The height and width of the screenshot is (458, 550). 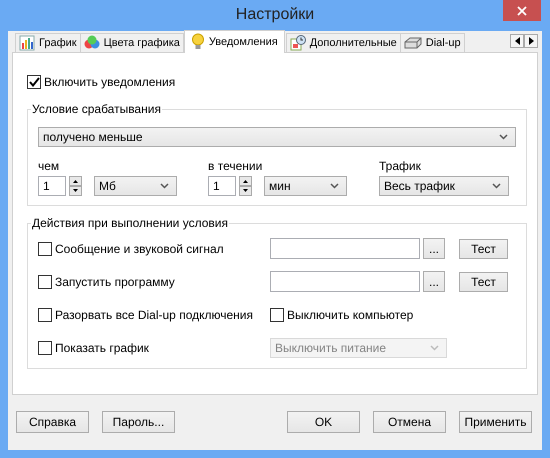 What do you see at coordinates (52, 422) in the screenshot?
I see `dialog-button: Справка` at bounding box center [52, 422].